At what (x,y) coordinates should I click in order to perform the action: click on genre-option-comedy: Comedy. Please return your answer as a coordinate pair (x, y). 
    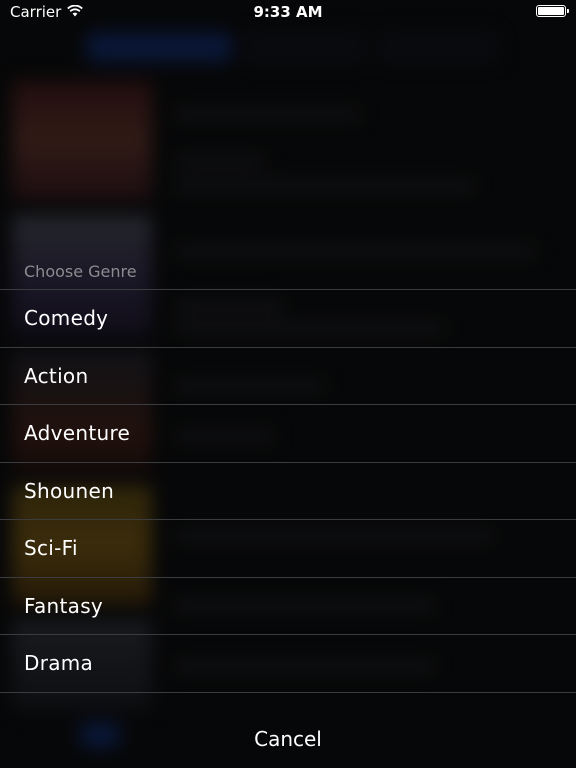
    Looking at the image, I should click on (288, 319).